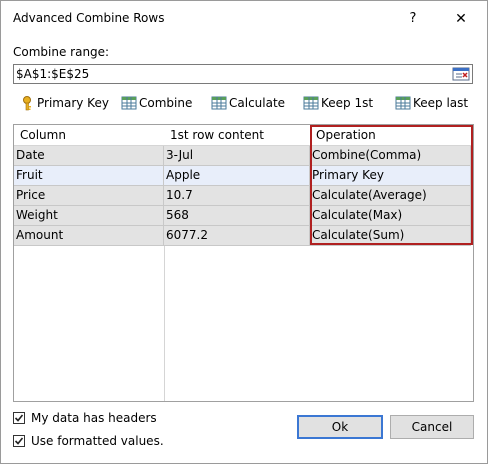 The height and width of the screenshot is (464, 488). Describe the element at coordinates (61, 52) in the screenshot. I see `combine-range-label: Combine range:` at that location.